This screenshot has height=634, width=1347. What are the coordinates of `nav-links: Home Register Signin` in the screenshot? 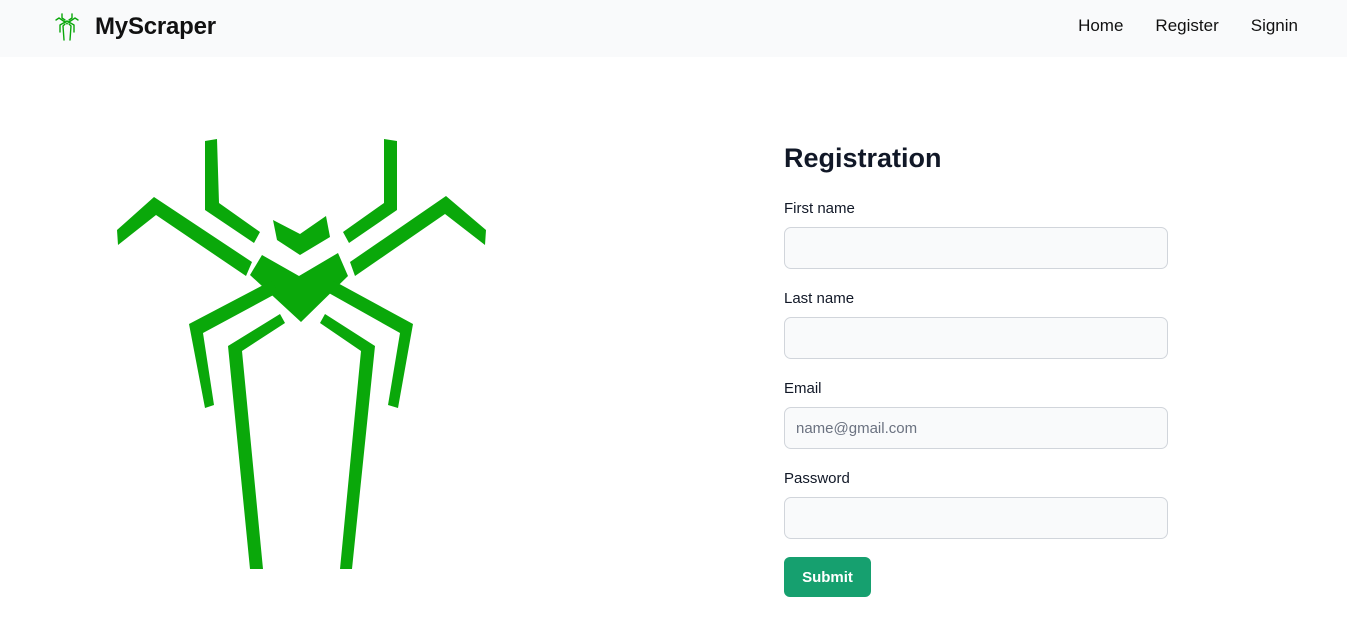 It's located at (1172, 26).